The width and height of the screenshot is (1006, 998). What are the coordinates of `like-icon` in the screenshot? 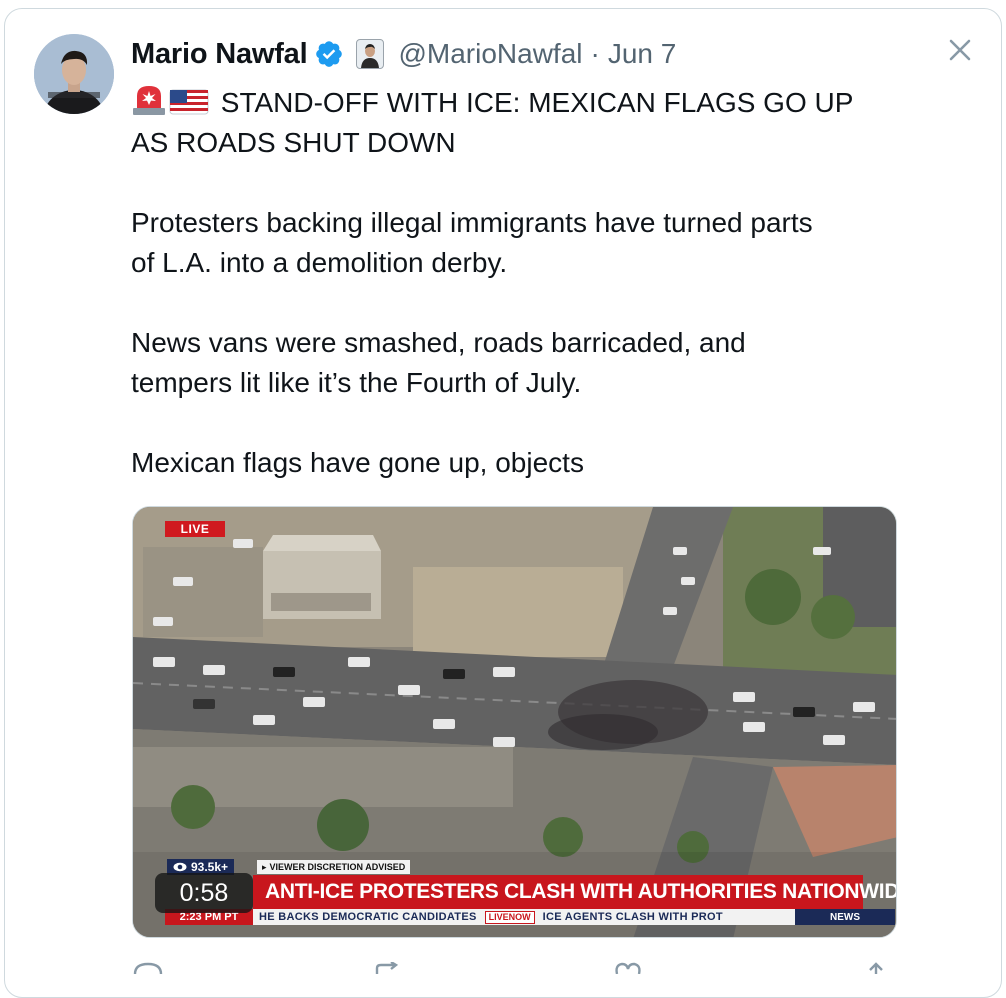 It's located at (628, 968).